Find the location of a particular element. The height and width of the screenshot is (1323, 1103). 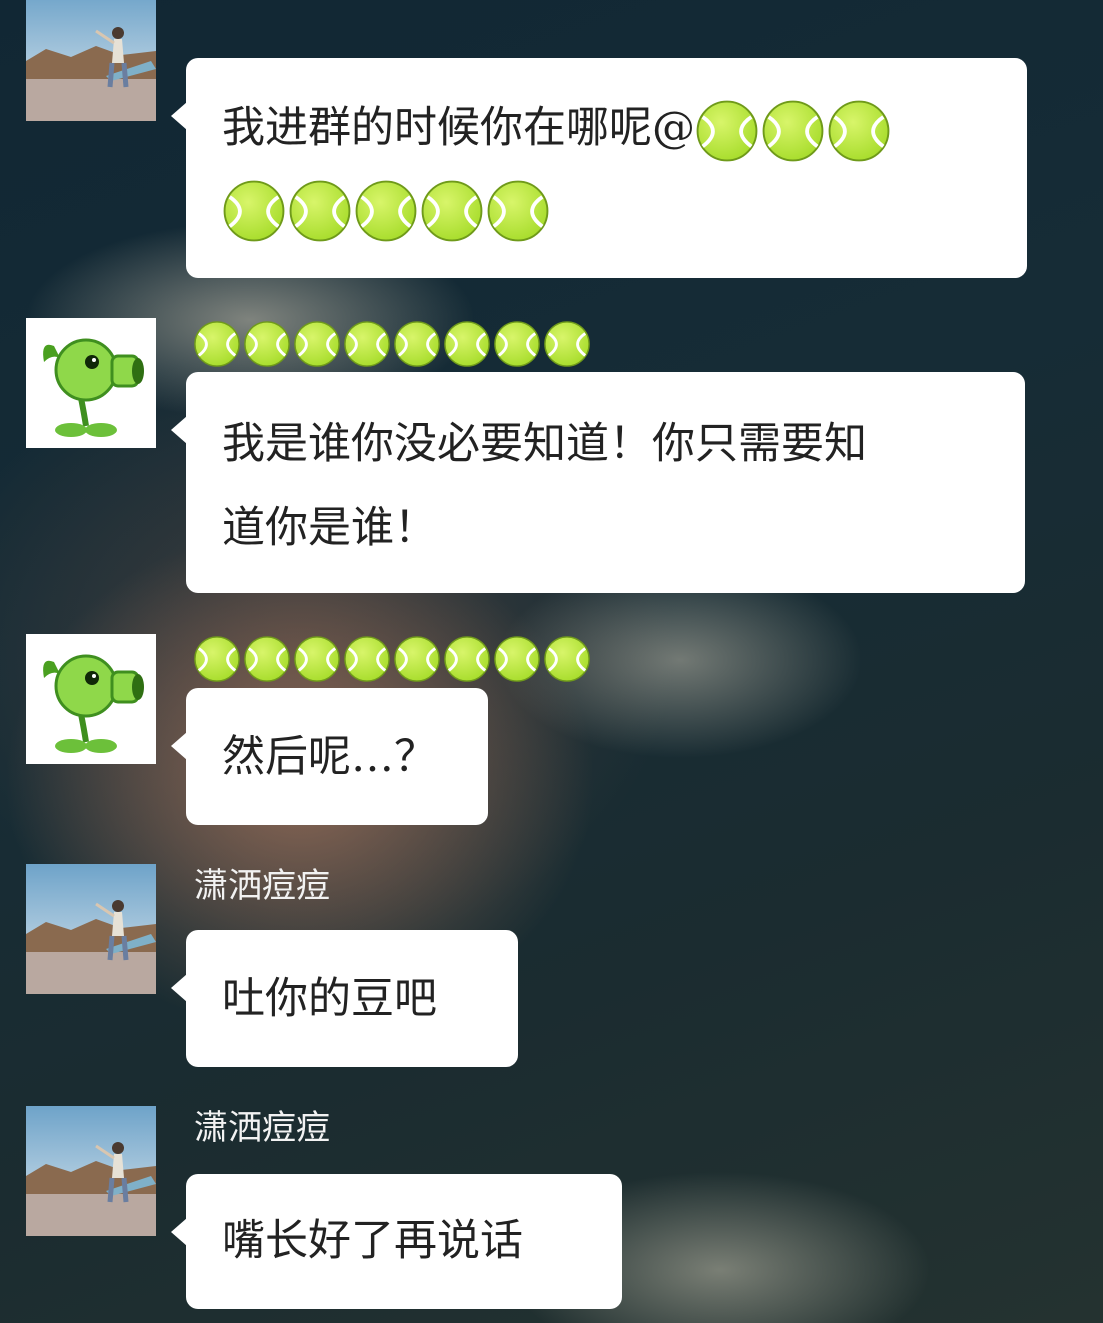

message-bubble: 然后呢…？ is located at coordinates (329, 756).